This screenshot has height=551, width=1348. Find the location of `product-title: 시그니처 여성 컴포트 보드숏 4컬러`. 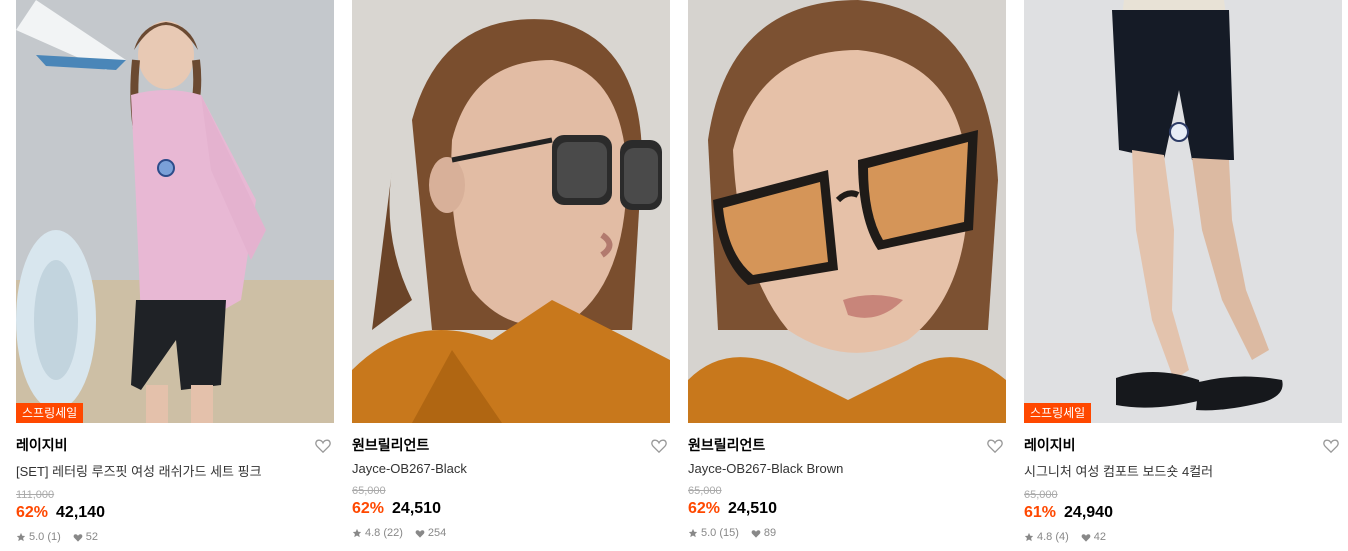

product-title: 시그니처 여성 컴포트 보드숏 4컬러 is located at coordinates (1183, 470).